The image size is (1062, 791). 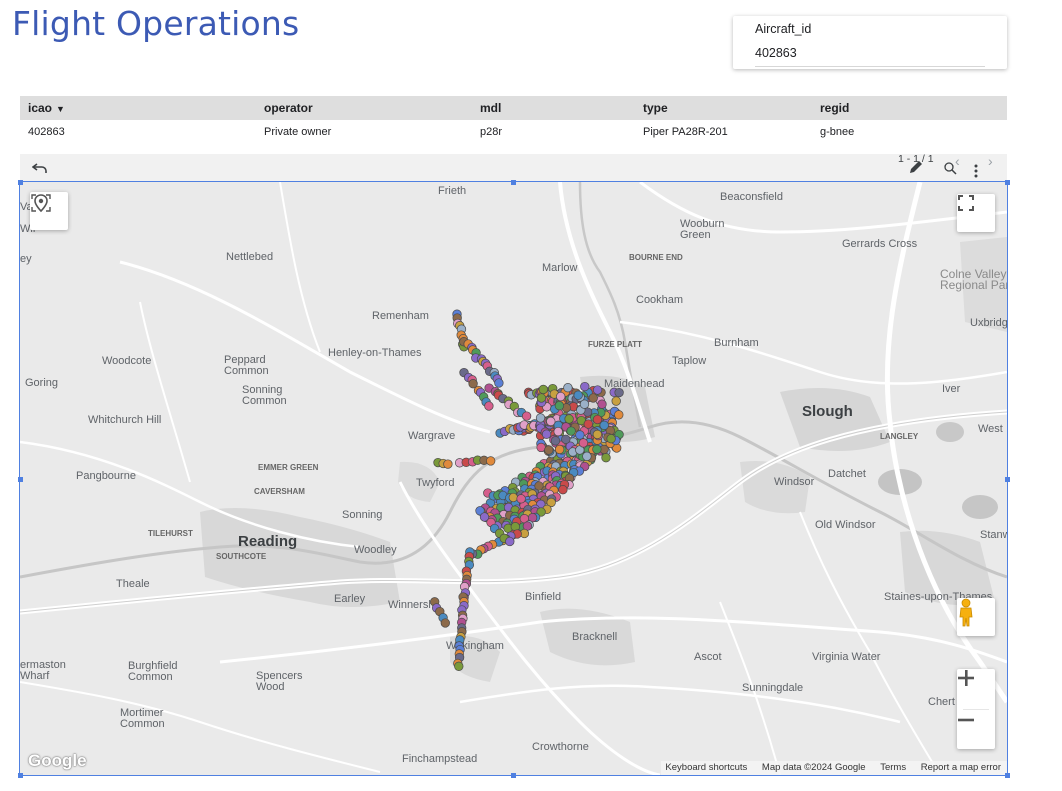 What do you see at coordinates (990, 429) in the screenshot?
I see `town-label: West` at bounding box center [990, 429].